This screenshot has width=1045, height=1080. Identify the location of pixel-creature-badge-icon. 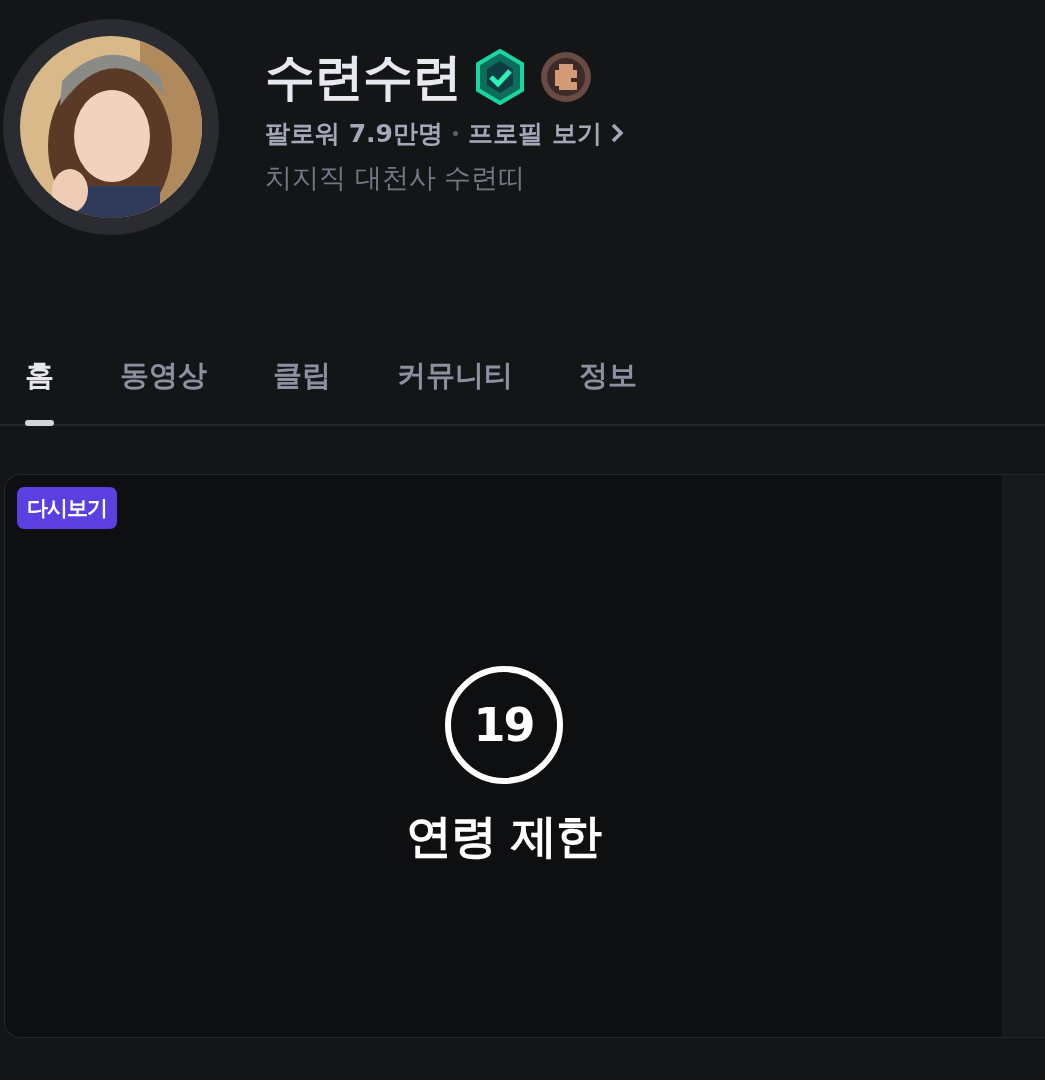
(566, 77).